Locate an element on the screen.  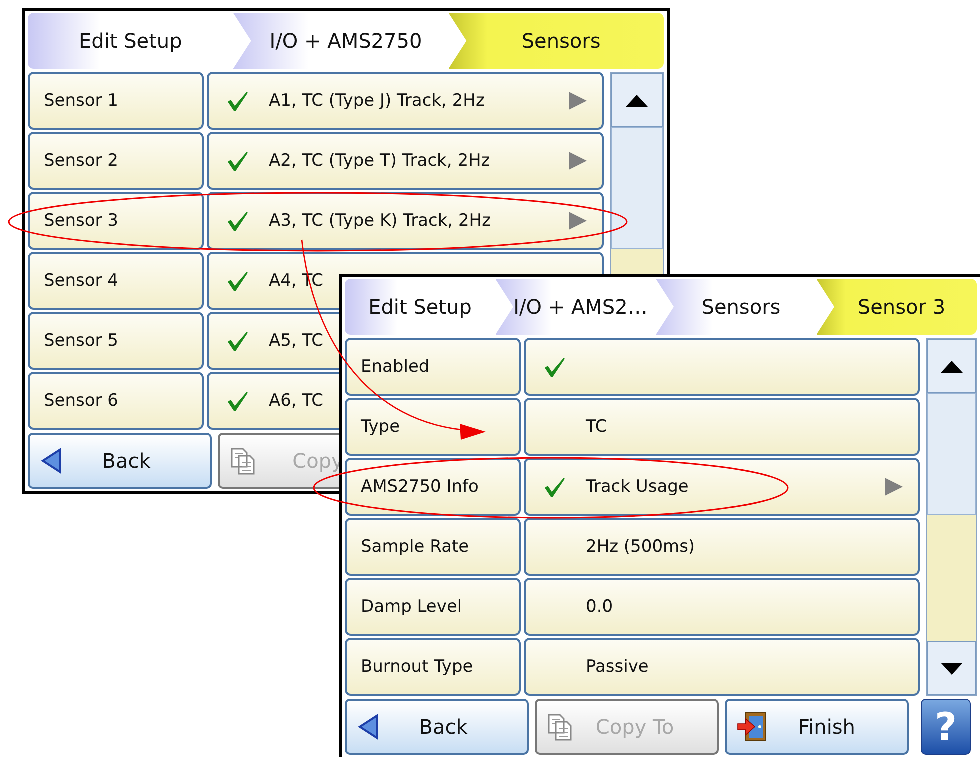
value-text: A2, TC (Type T) Track, 2Hz is located at coordinates (380, 161).